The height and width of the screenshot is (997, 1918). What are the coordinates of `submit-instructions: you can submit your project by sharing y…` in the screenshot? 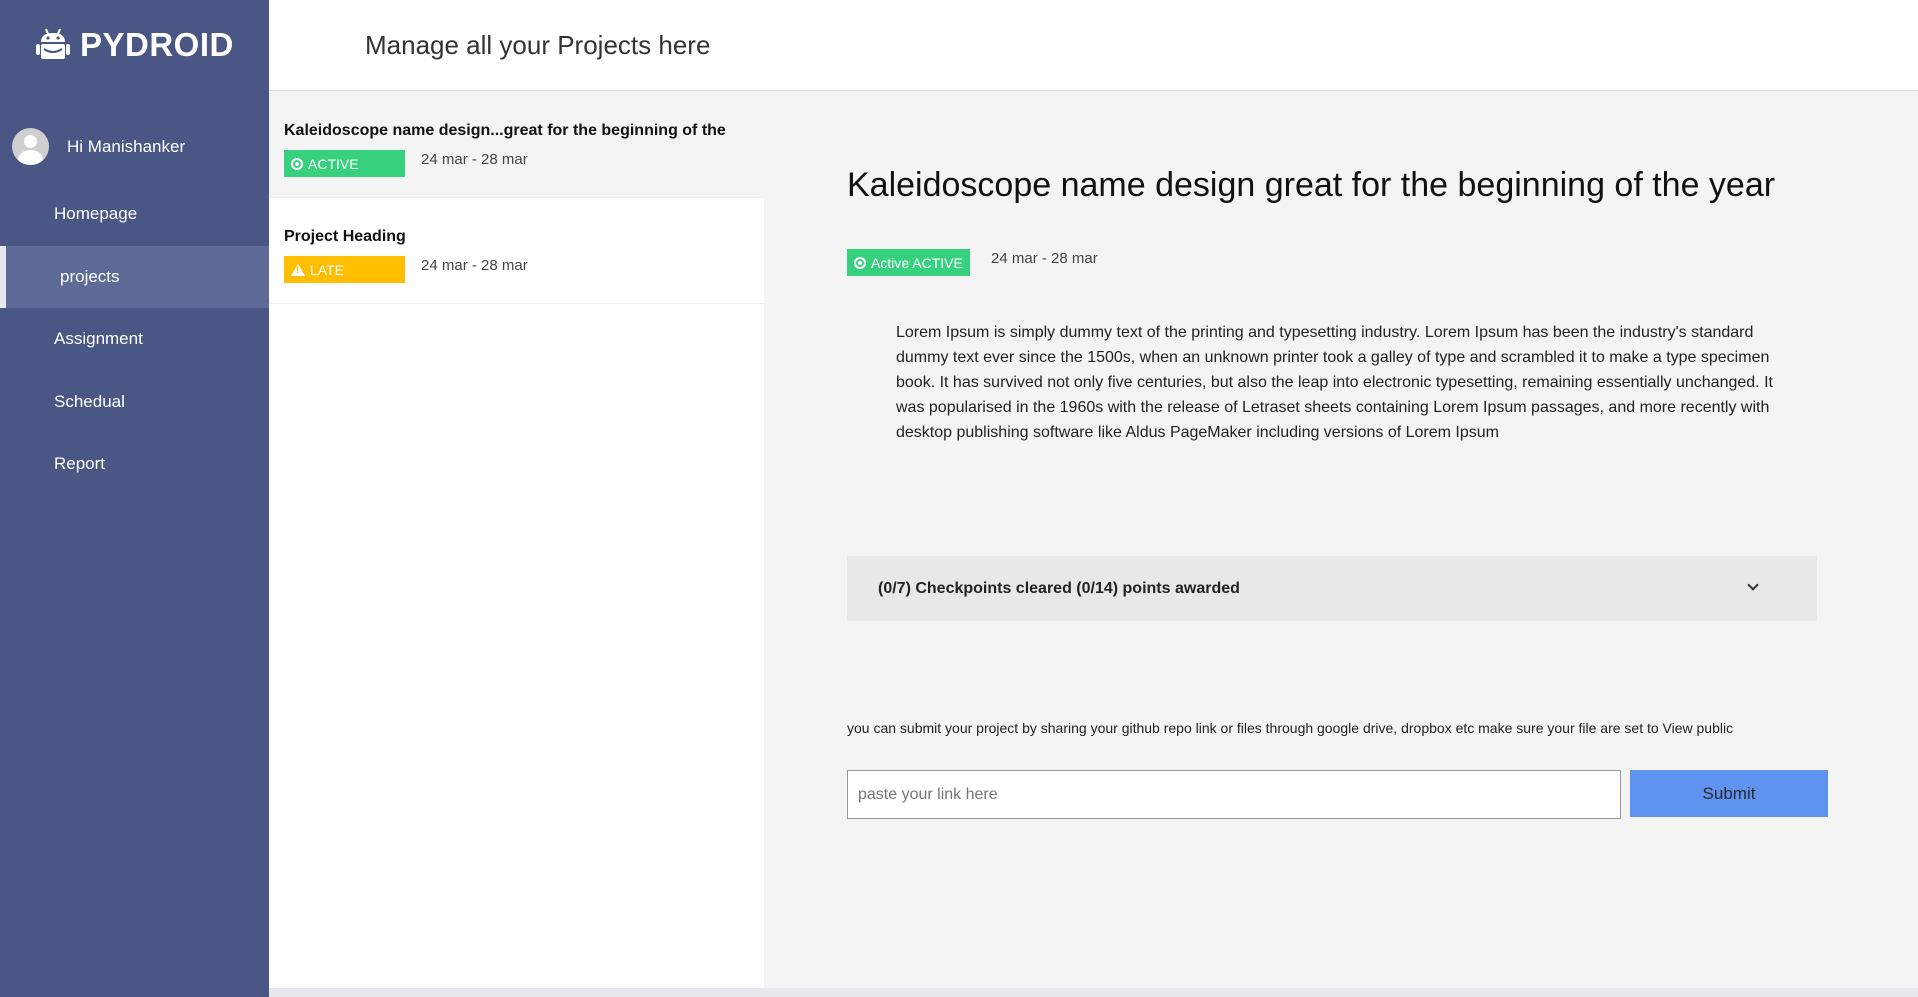 It's located at (1290, 728).